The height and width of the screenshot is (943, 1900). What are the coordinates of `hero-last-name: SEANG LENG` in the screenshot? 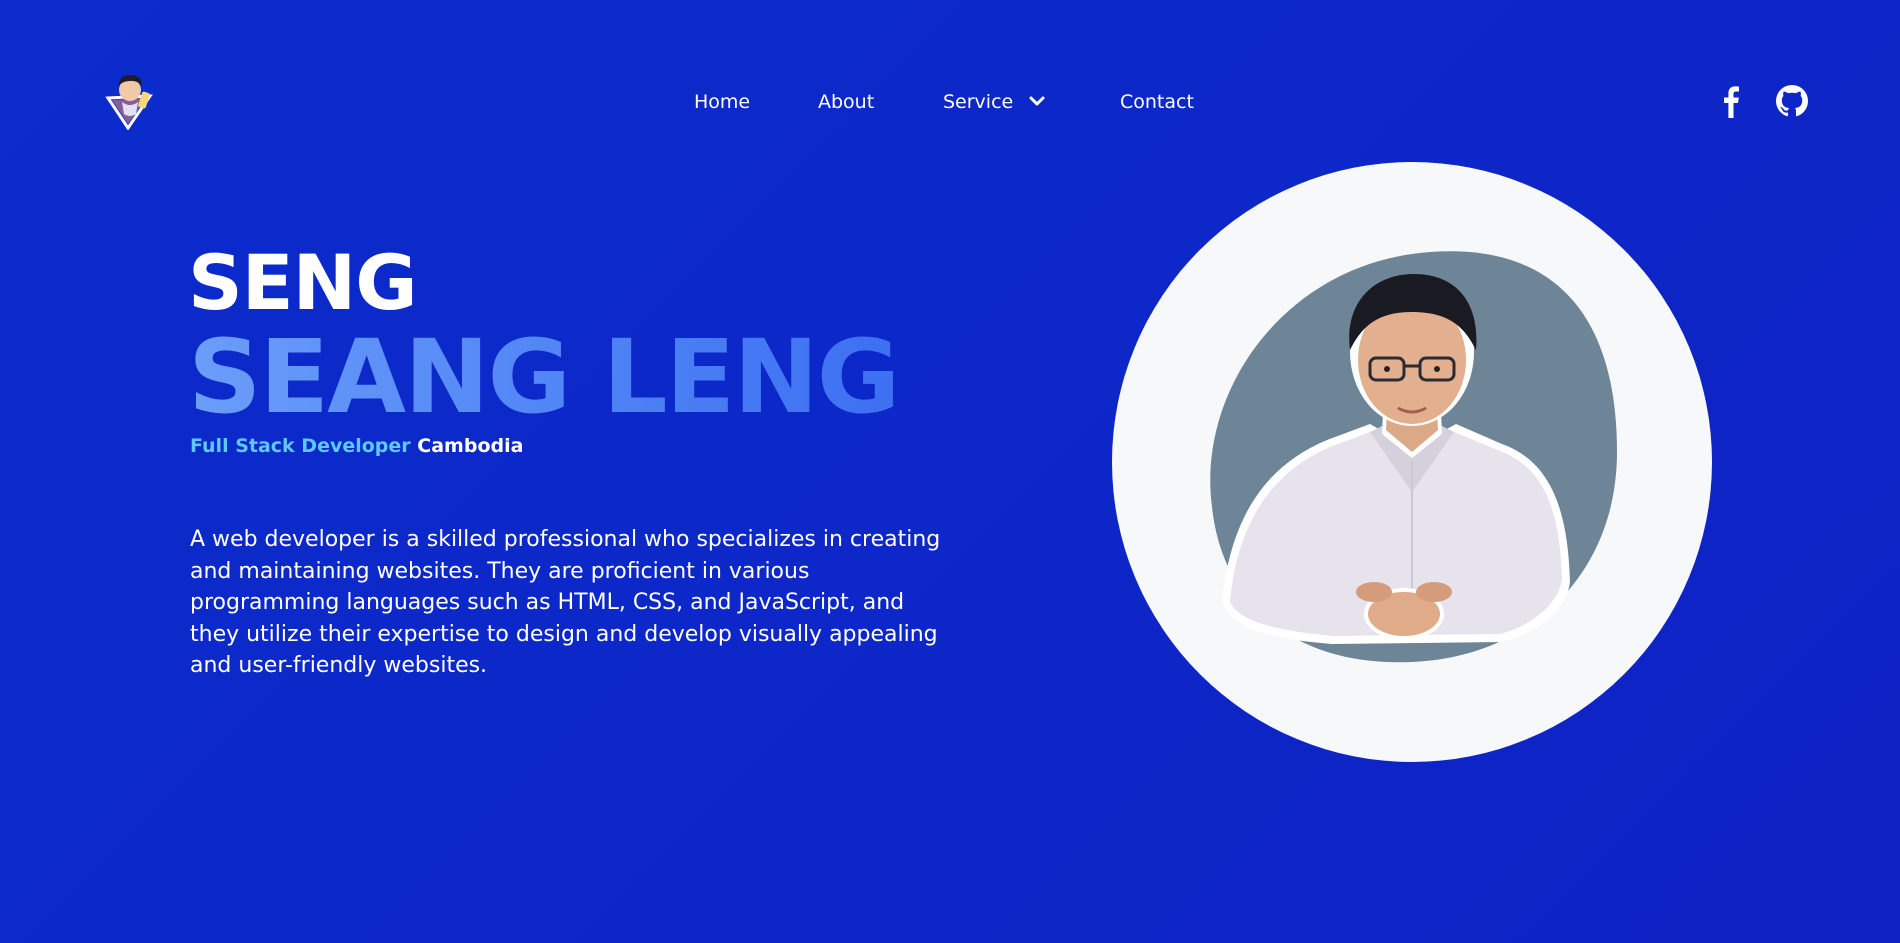 It's located at (544, 377).